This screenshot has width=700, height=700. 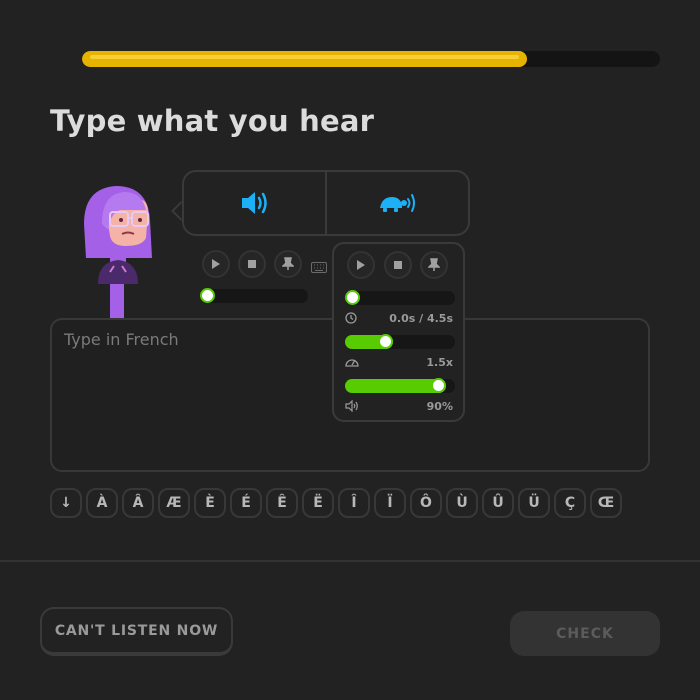 What do you see at coordinates (400, 297) in the screenshot?
I see `time-slider` at bounding box center [400, 297].